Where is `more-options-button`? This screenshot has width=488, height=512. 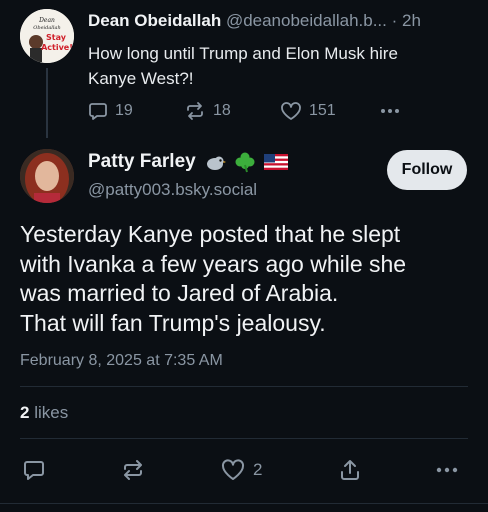 more-options-button is located at coordinates (390, 111).